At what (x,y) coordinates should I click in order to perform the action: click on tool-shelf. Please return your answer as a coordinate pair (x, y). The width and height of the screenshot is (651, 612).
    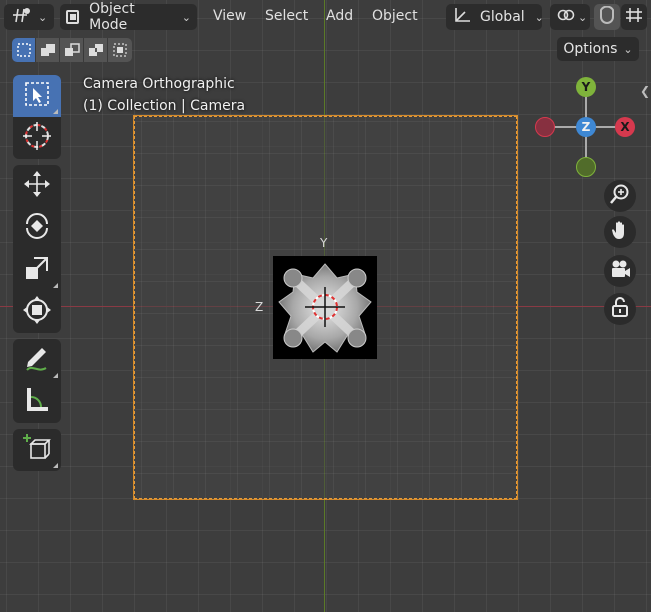
    Looking at the image, I should click on (37, 276).